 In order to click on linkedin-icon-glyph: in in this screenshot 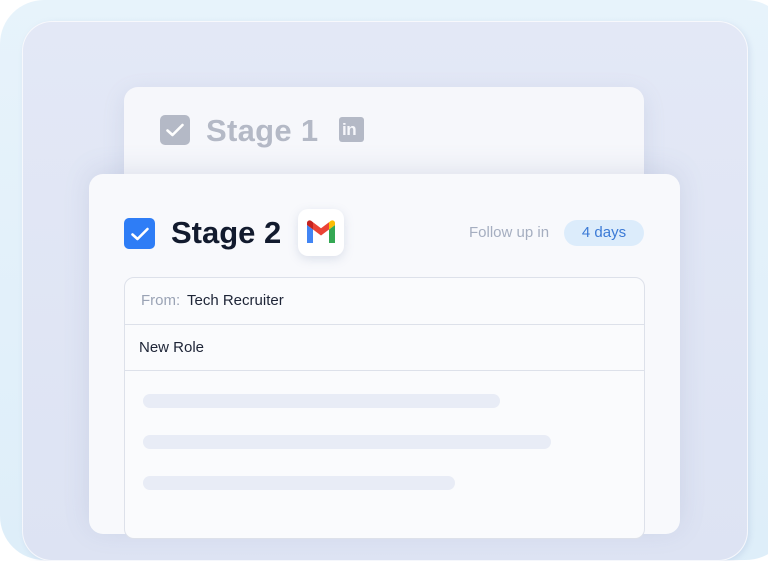, I will do `click(349, 129)`.